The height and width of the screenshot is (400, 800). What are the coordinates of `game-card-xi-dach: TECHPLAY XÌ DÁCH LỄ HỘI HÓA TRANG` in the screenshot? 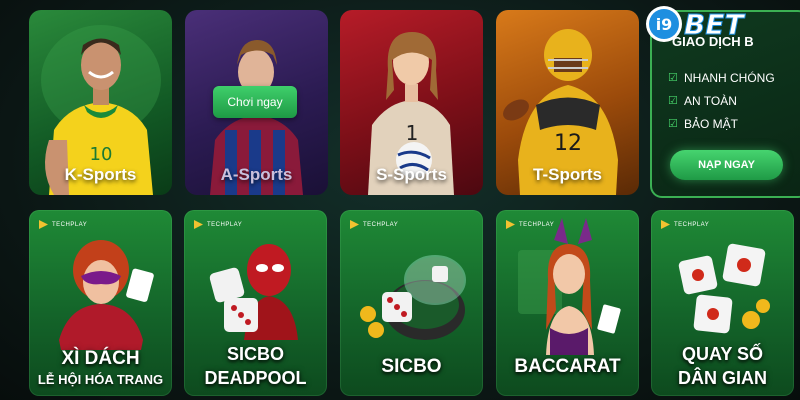 It's located at (100, 303).